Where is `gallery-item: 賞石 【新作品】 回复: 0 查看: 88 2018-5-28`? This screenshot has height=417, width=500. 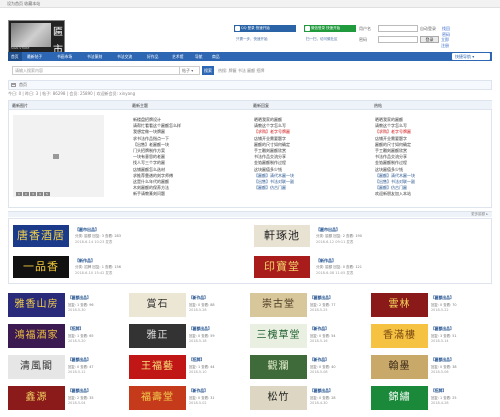
gallery-item: 賞石 【新作品】 回复: 0 查看: 88 2018-5-28 is located at coordinates (189, 306).